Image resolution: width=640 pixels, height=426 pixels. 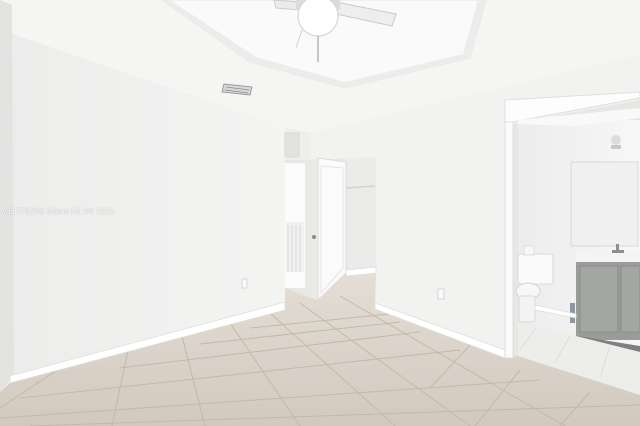 I want to click on vanity-light-icon, so click(x=616, y=142).